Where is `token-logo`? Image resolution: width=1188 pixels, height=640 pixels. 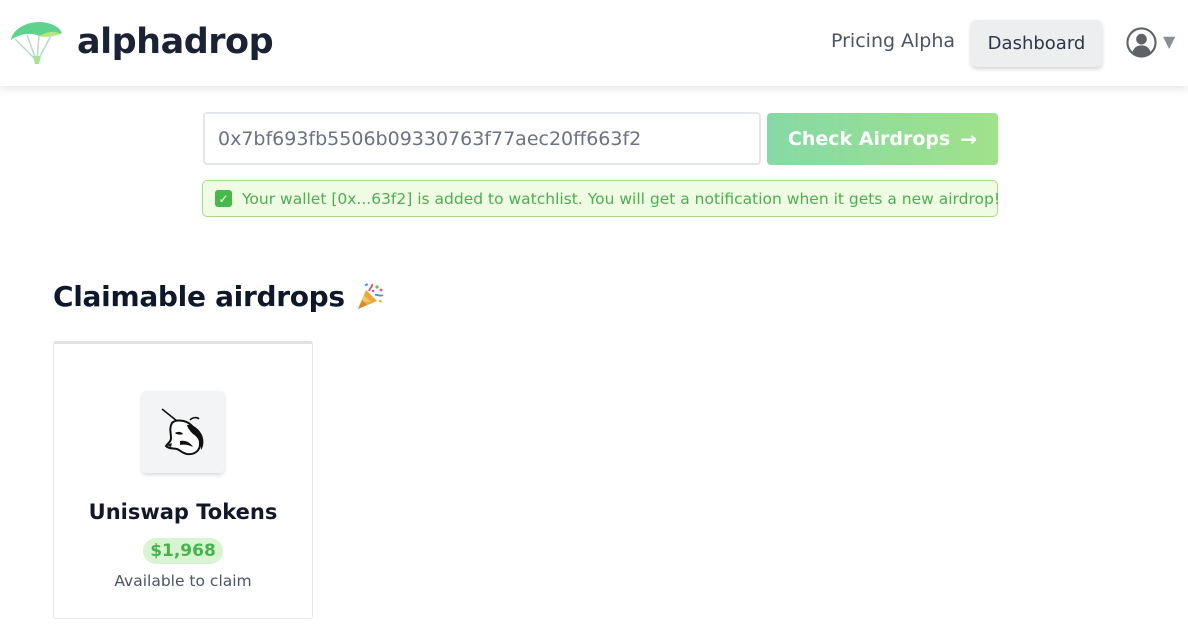
token-logo is located at coordinates (183, 432).